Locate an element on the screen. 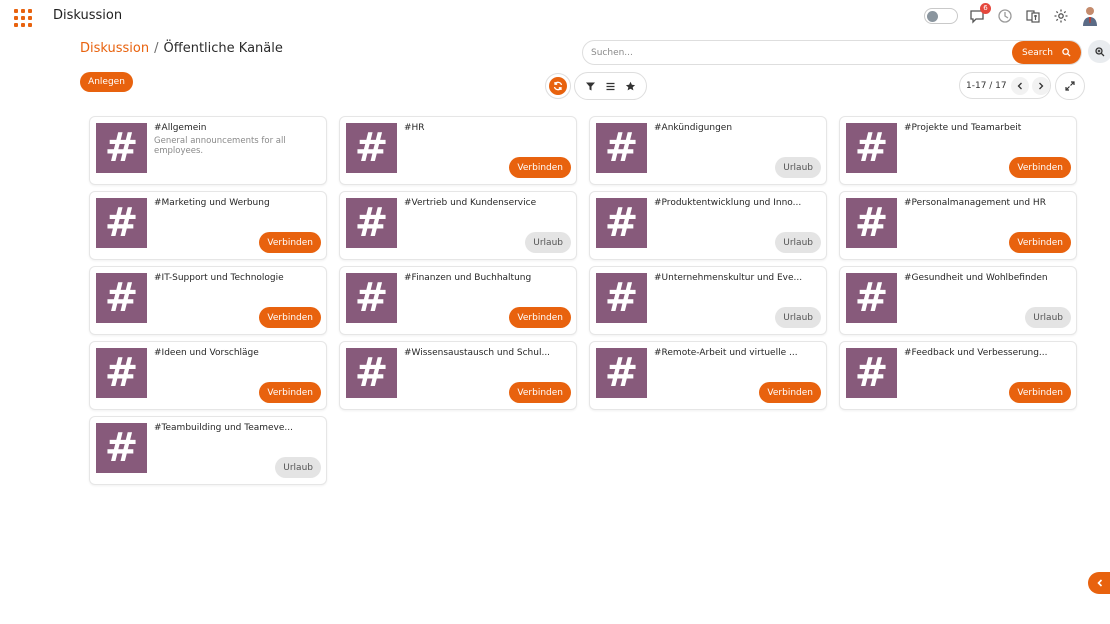  apps-menu-icon is located at coordinates (23, 18).